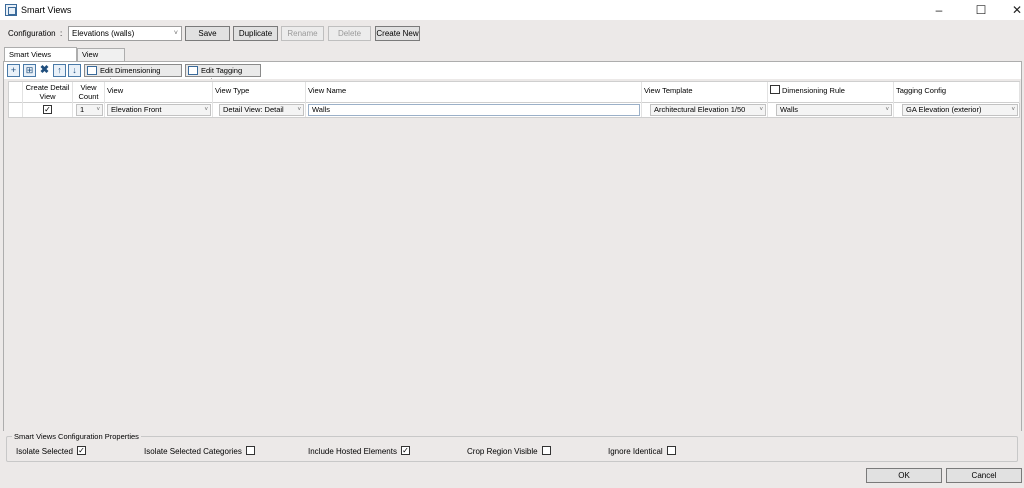  What do you see at coordinates (474, 92) in the screenshot?
I see `col-view-name: View Name` at bounding box center [474, 92].